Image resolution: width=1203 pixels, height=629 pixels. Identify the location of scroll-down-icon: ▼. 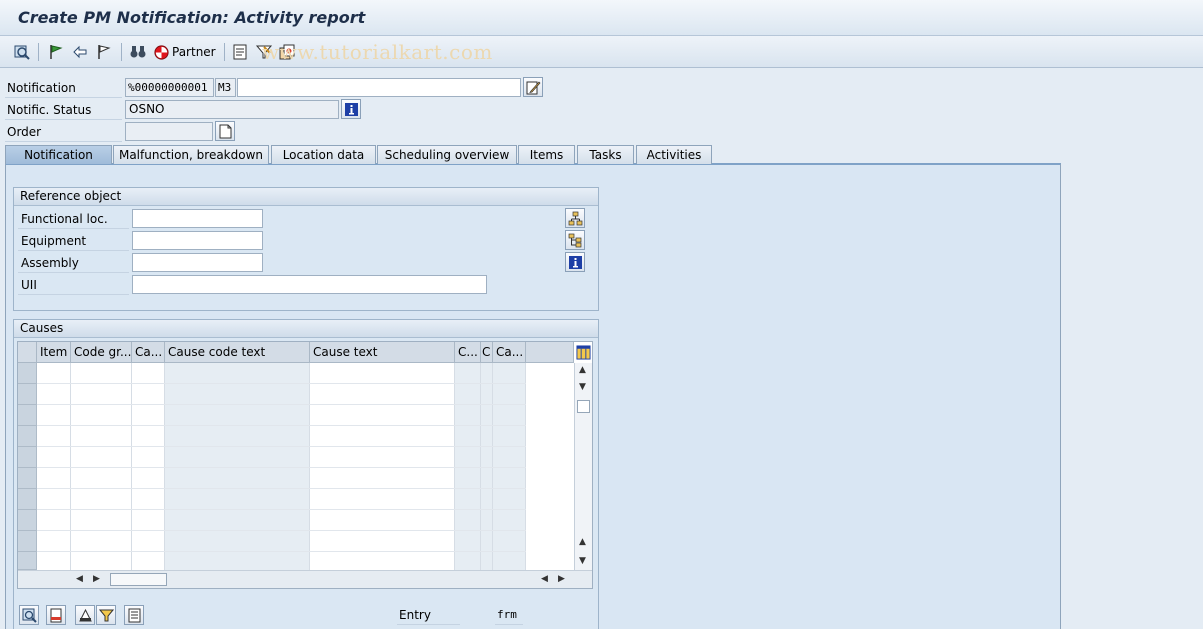
(582, 561).